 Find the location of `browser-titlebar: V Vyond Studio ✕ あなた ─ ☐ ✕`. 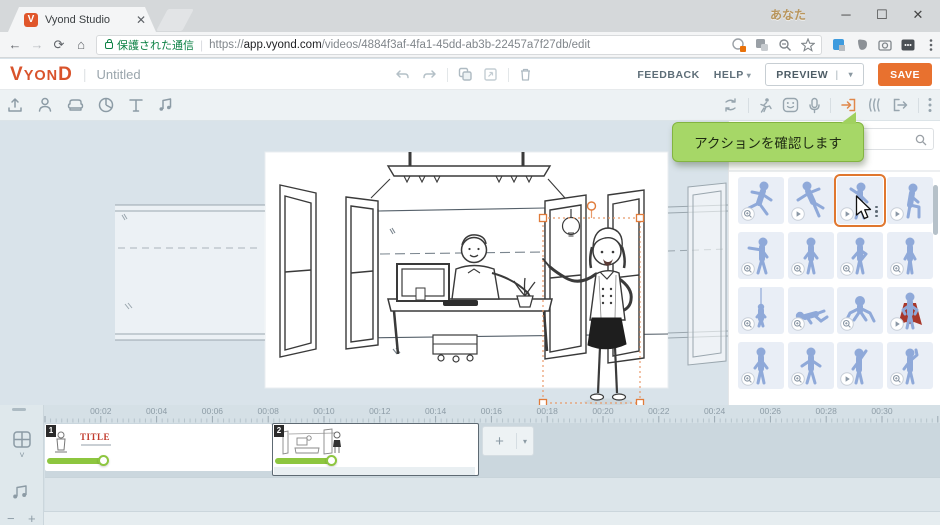

browser-titlebar: V Vyond Studio ✕ あなた ─ ☐ ✕ is located at coordinates (470, 16).